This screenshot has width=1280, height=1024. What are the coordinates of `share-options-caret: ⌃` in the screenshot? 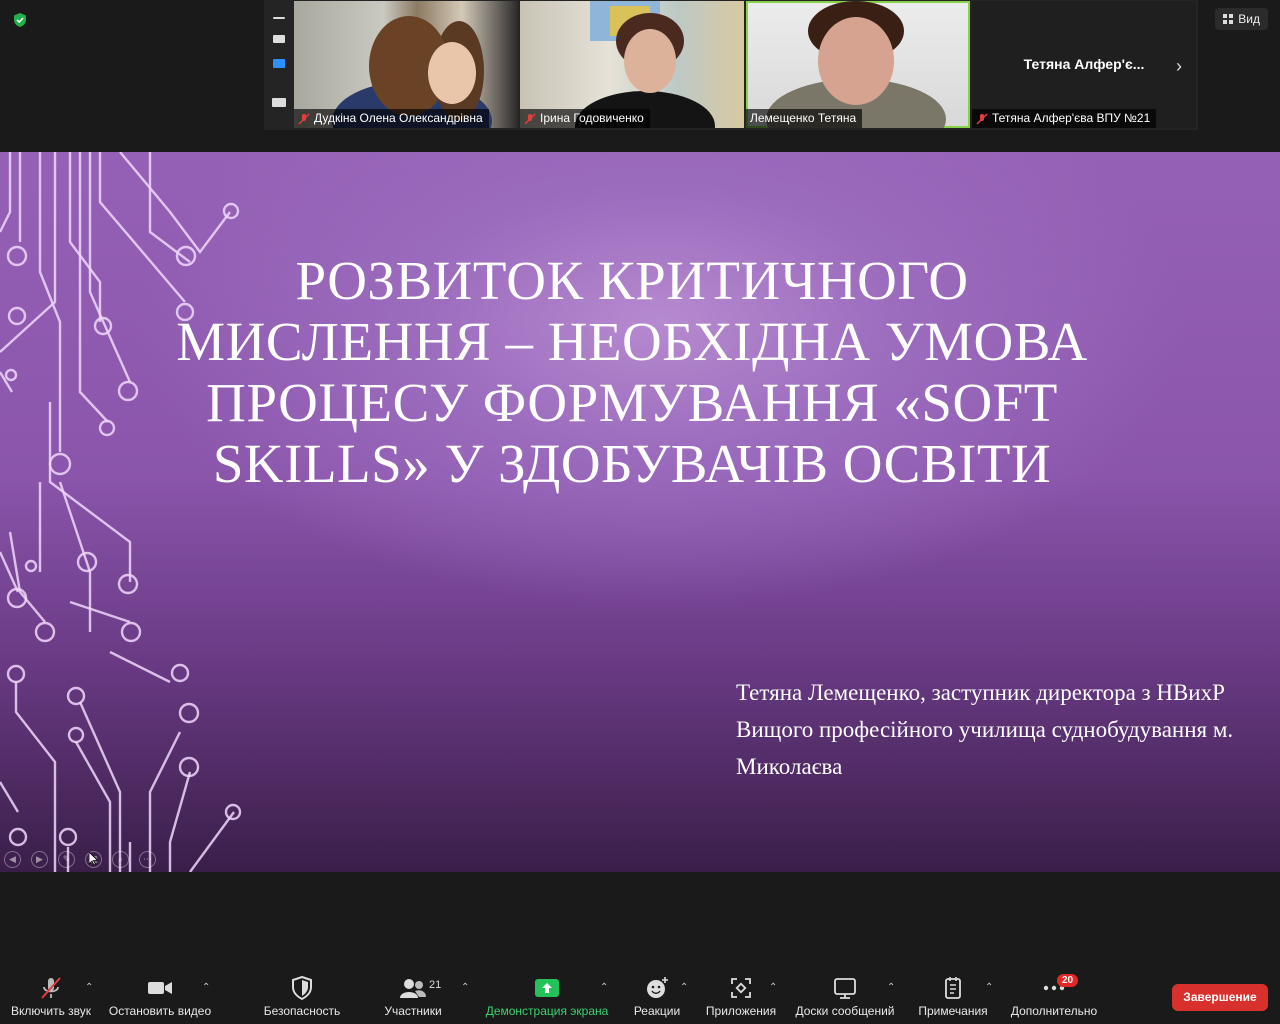 It's located at (604, 987).